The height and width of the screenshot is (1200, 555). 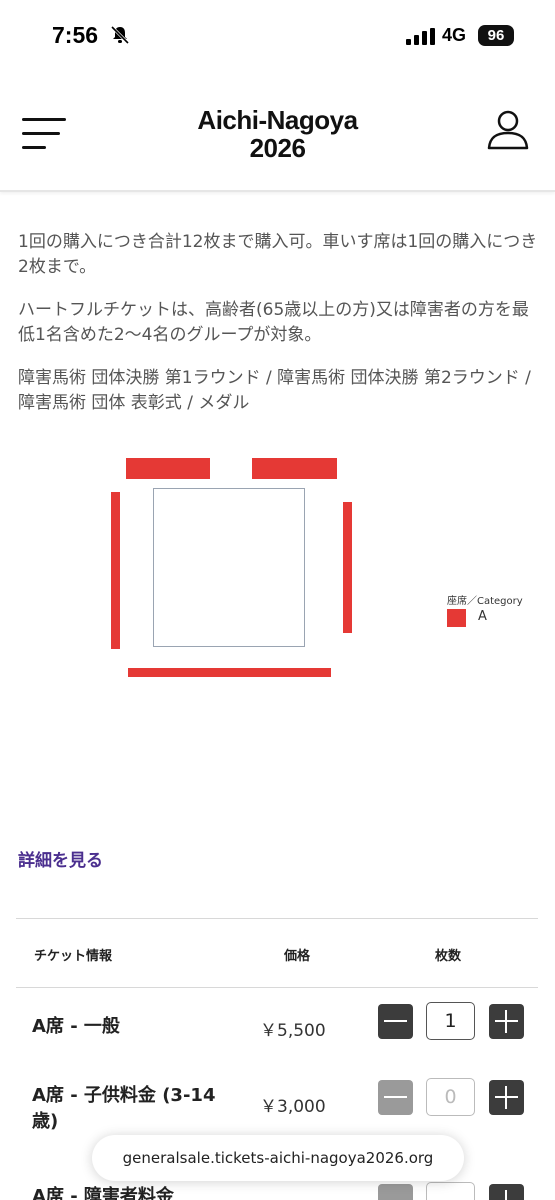 I want to click on seat-block-left, so click(x=115, y=570).